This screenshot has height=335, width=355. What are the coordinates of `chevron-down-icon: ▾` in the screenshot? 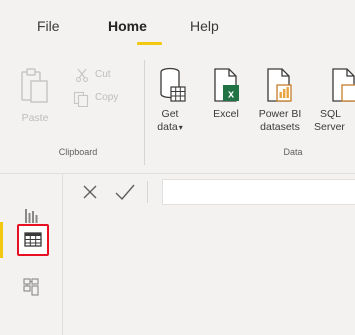 It's located at (180, 127).